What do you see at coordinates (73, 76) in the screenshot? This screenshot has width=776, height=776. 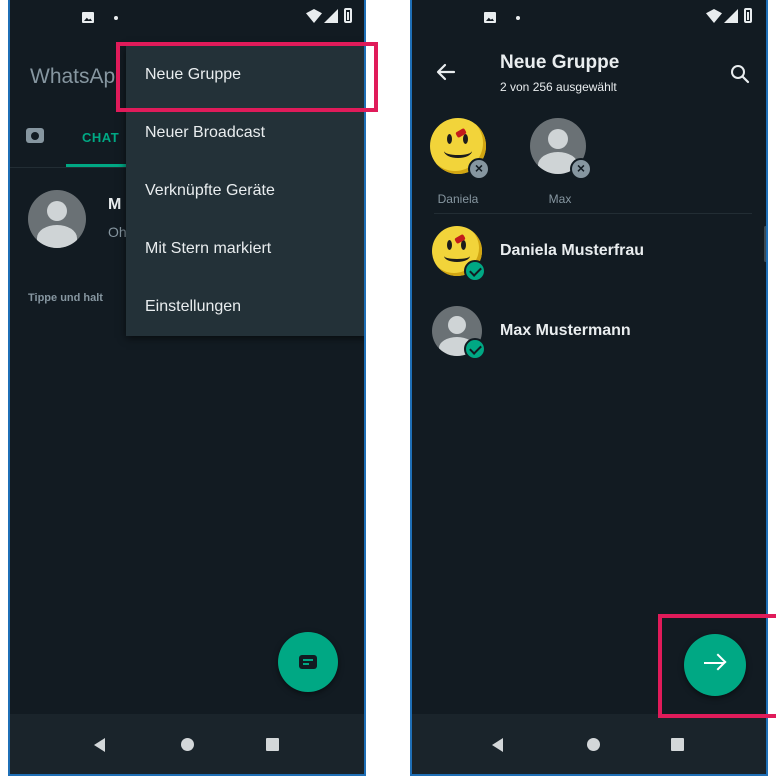 I see `app-title: WhatsAp` at bounding box center [73, 76].